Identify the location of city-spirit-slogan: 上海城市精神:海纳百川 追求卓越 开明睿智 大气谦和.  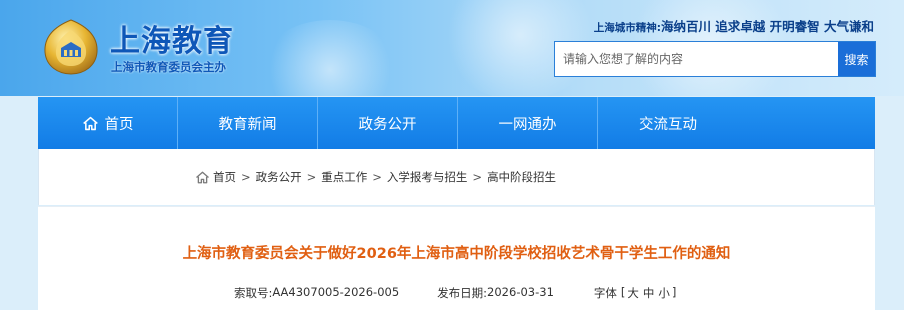
(734, 25).